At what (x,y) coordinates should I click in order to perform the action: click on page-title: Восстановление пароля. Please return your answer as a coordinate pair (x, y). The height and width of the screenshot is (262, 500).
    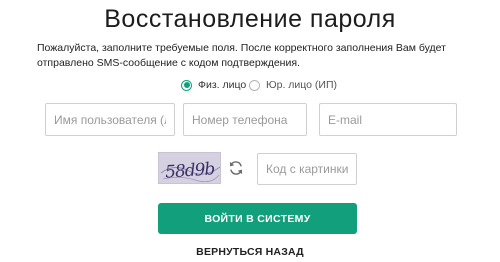
    Looking at the image, I should click on (250, 19).